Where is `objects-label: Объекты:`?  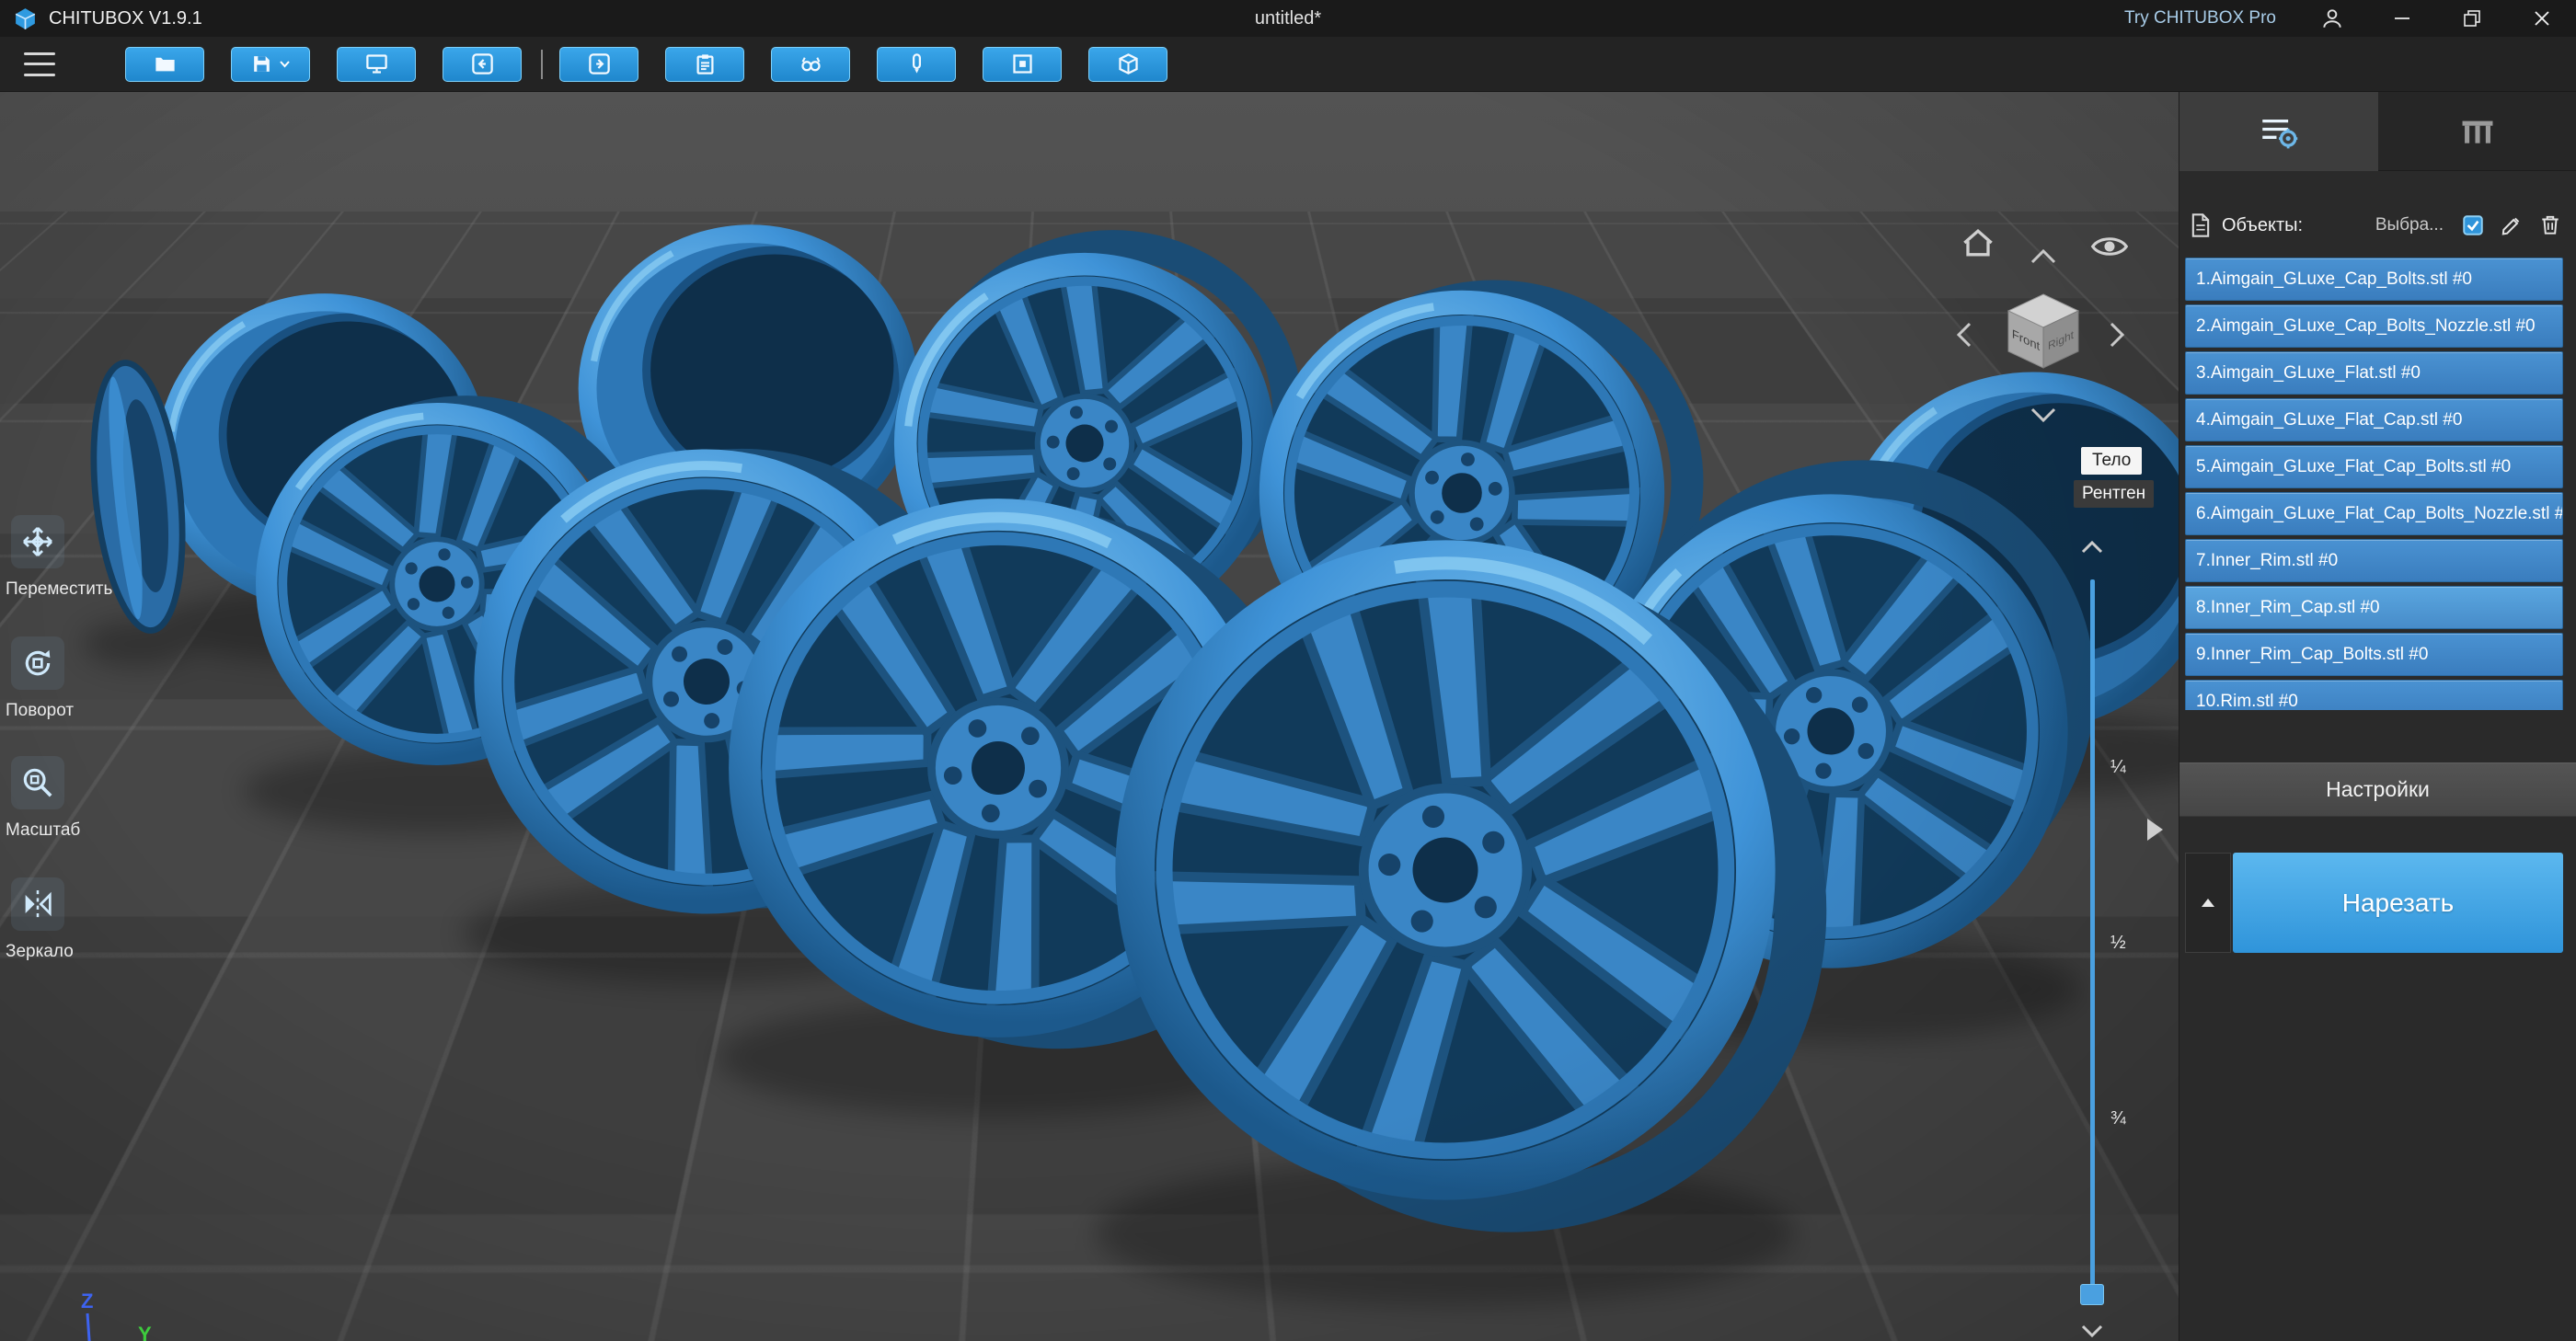 objects-label: Объекты: is located at coordinates (2263, 224).